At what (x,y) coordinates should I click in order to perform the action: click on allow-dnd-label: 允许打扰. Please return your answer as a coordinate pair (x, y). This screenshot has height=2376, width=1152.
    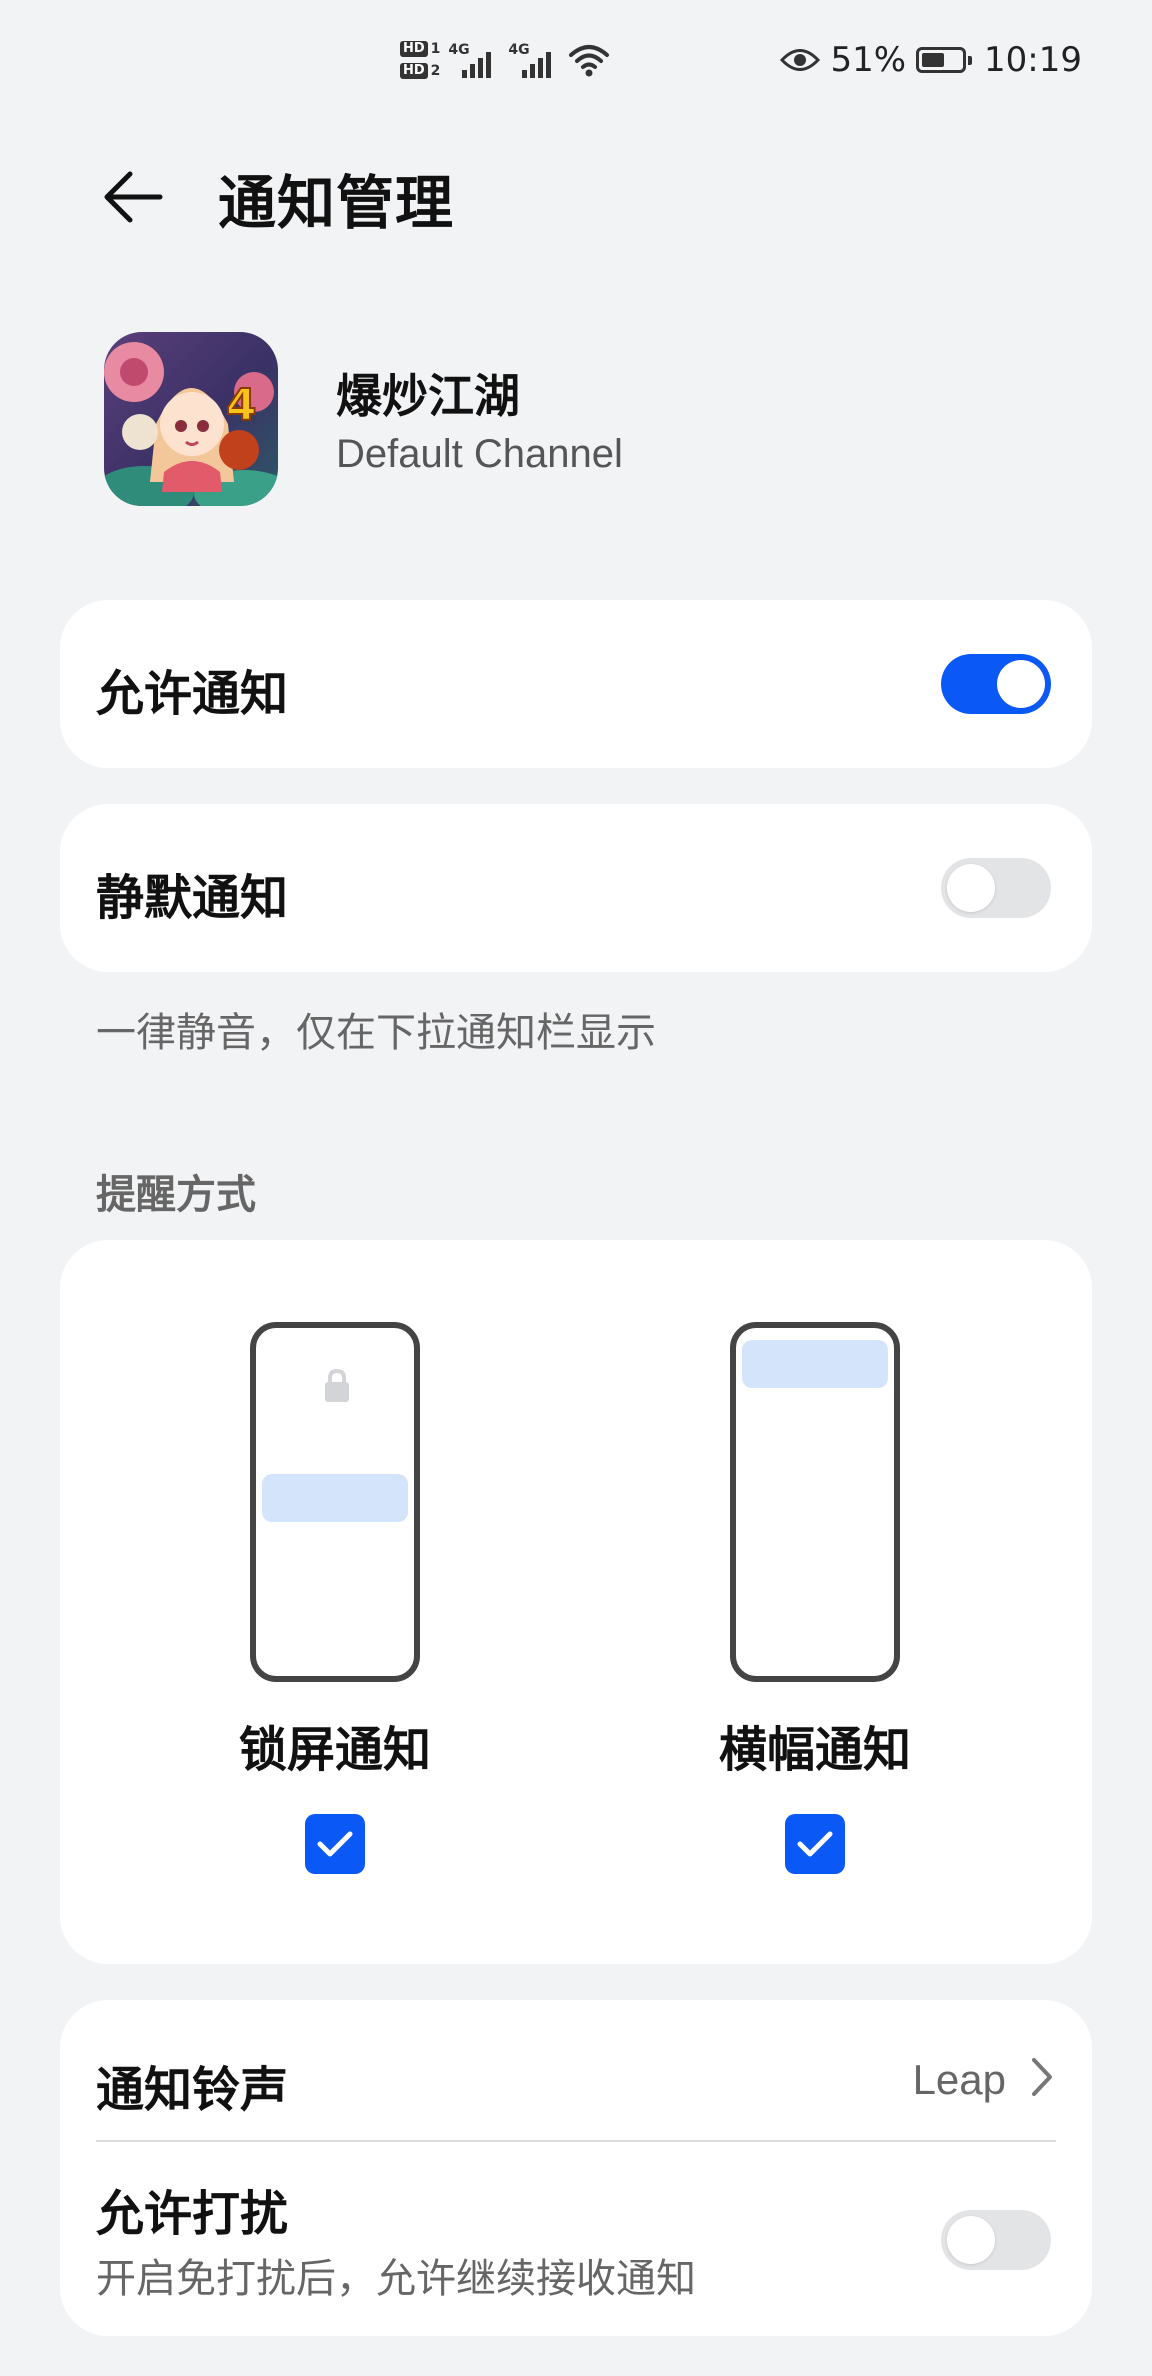
    Looking at the image, I should click on (192, 2214).